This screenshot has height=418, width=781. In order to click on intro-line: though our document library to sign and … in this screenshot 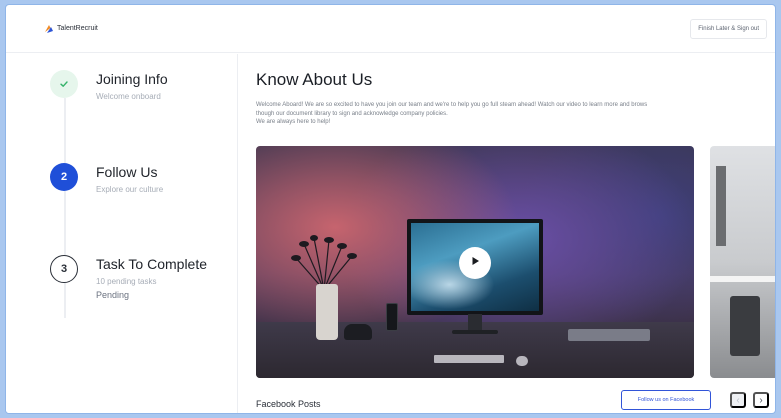, I will do `click(352, 113)`.